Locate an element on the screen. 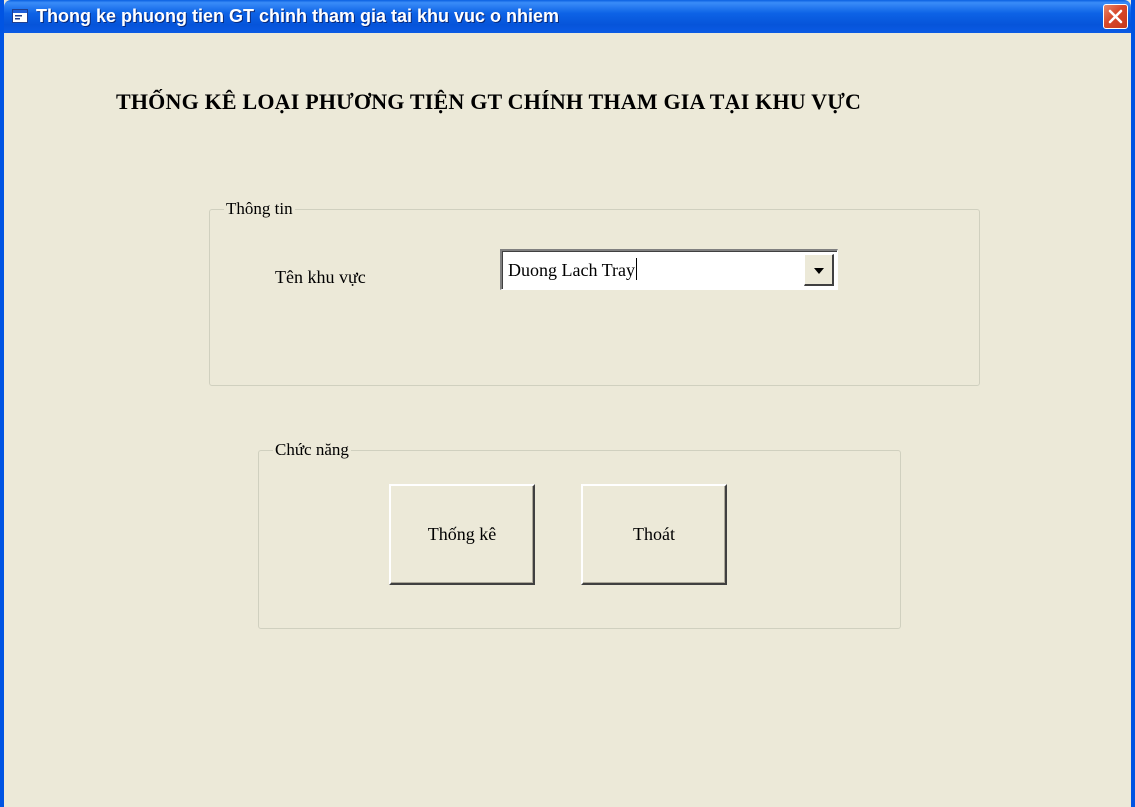  area-name-label: Tên khu vực is located at coordinates (320, 277).